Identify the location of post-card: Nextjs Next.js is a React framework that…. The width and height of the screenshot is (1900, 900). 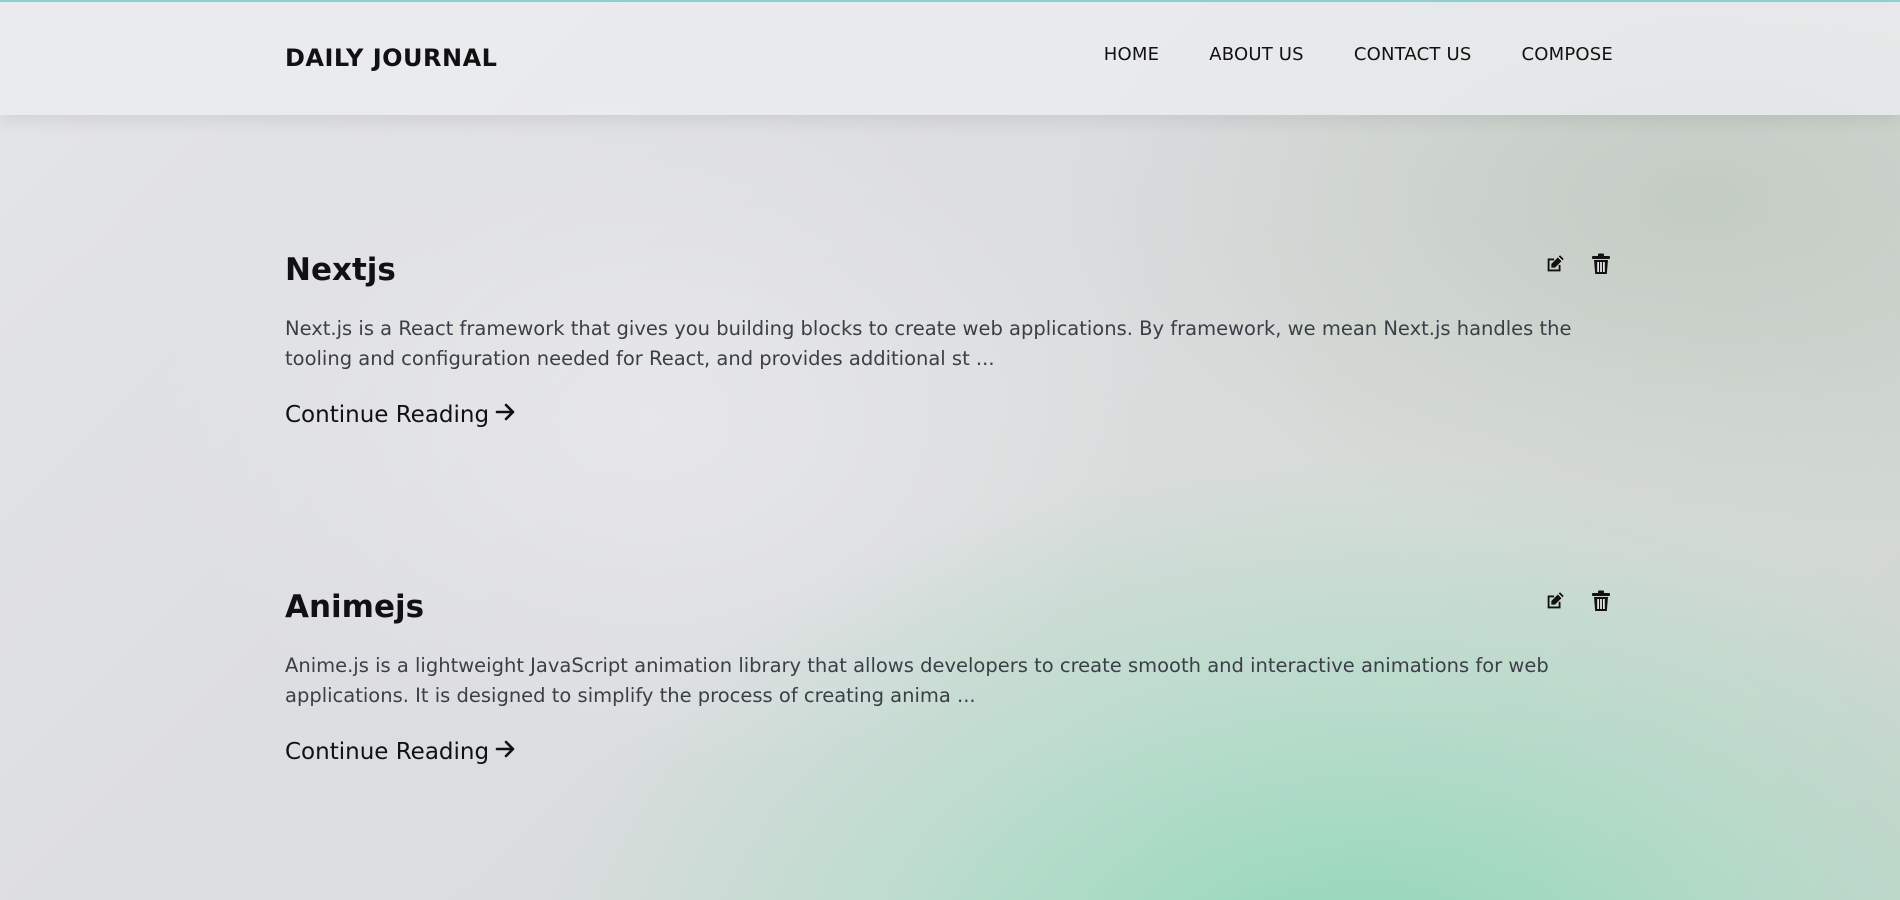
(949, 340).